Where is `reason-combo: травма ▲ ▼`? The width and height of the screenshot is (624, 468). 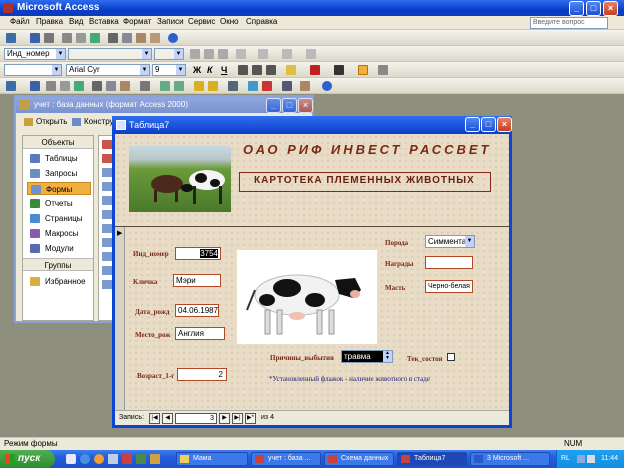
reason-combo: травма ▲ ▼ is located at coordinates (367, 356).